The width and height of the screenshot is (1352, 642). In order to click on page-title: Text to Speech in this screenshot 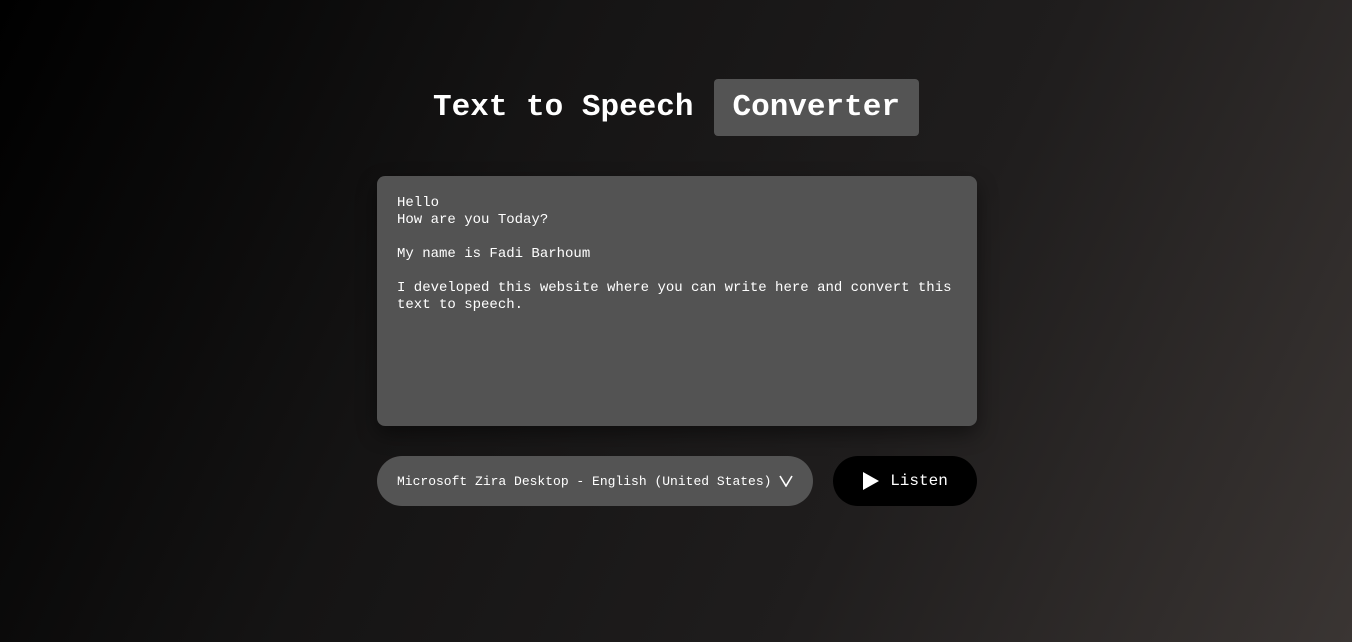, I will do `click(563, 107)`.